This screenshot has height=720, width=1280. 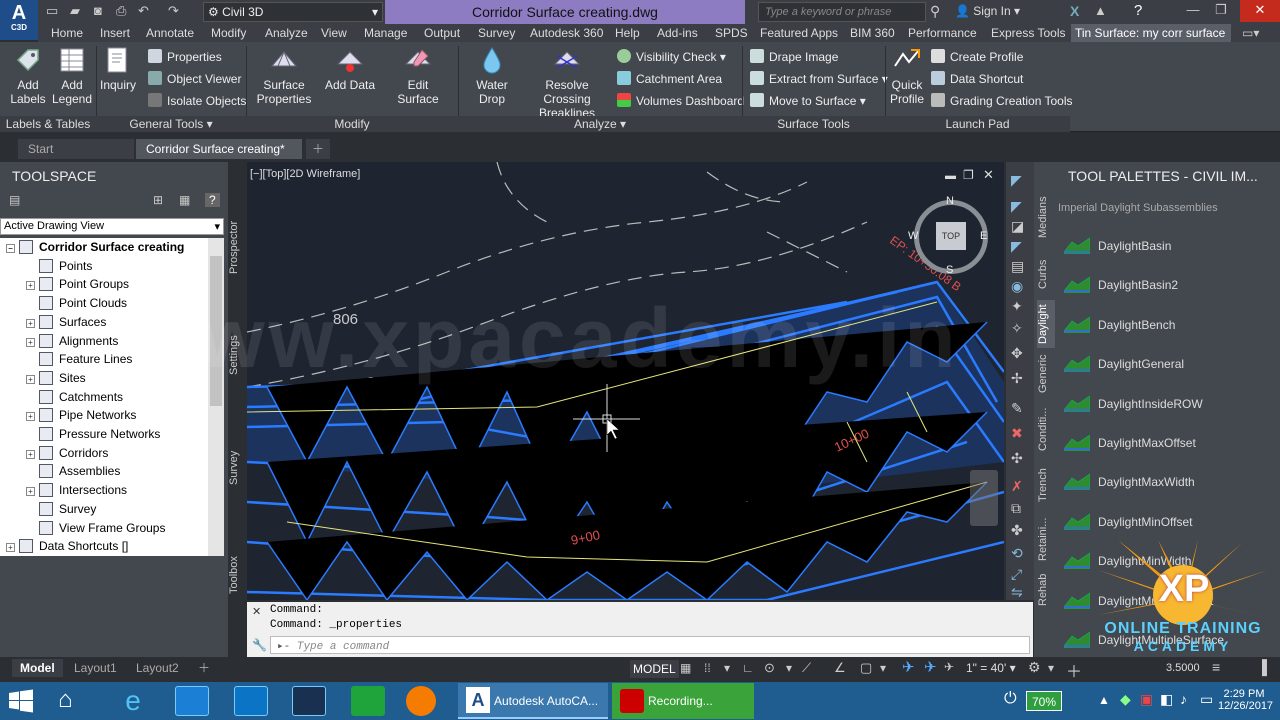 I want to click on panel-analyze: Analyze ▾, so click(x=600, y=124).